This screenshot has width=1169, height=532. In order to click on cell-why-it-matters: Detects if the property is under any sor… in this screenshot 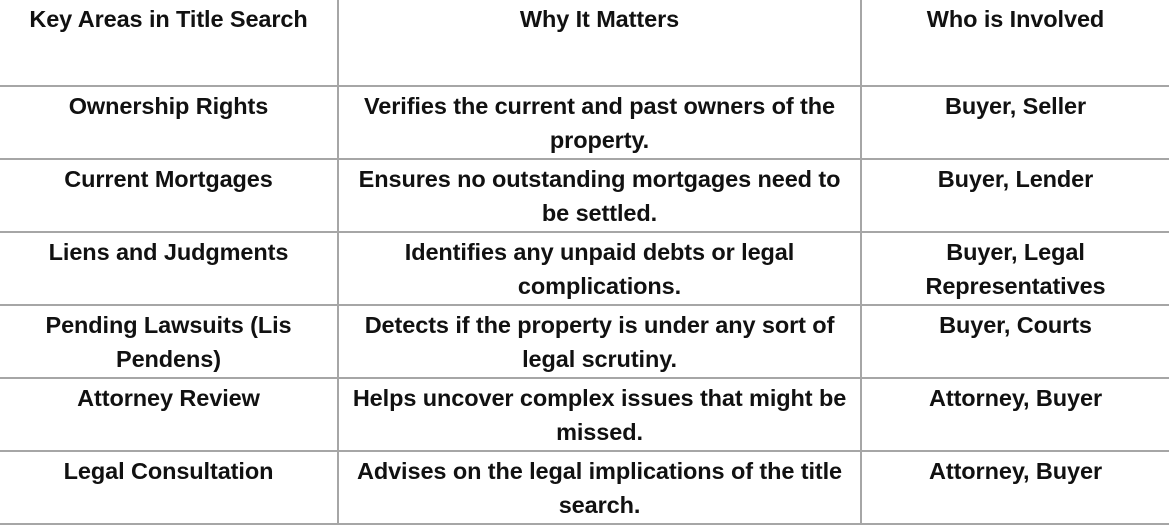, I will do `click(599, 341)`.